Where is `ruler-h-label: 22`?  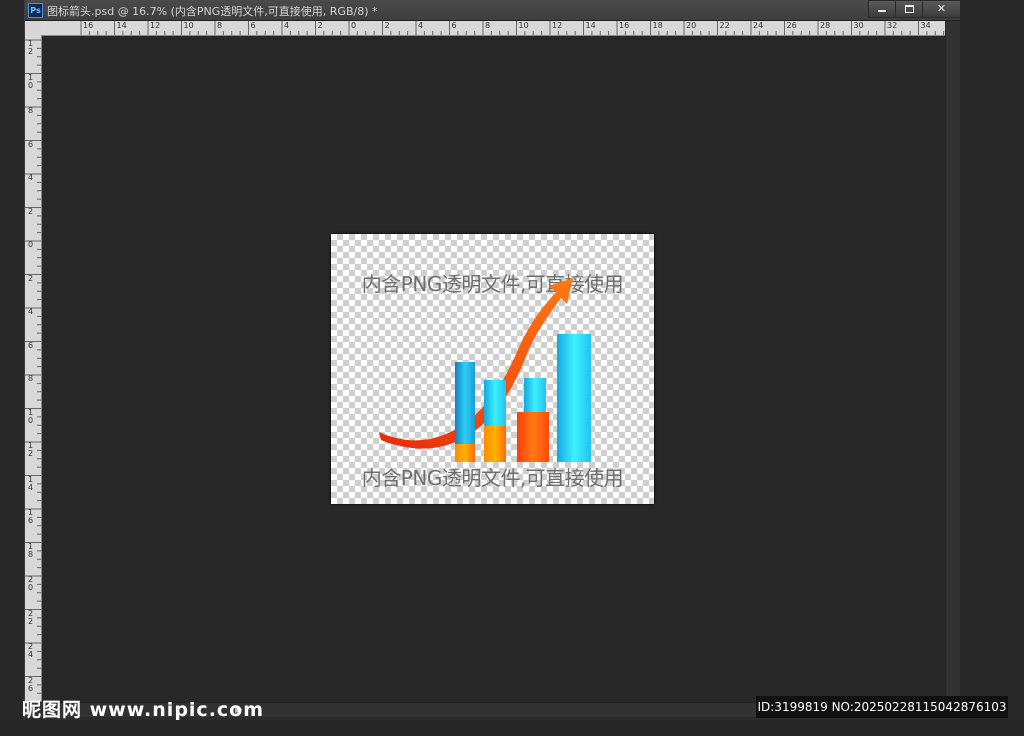 ruler-h-label: 22 is located at coordinates (724, 25).